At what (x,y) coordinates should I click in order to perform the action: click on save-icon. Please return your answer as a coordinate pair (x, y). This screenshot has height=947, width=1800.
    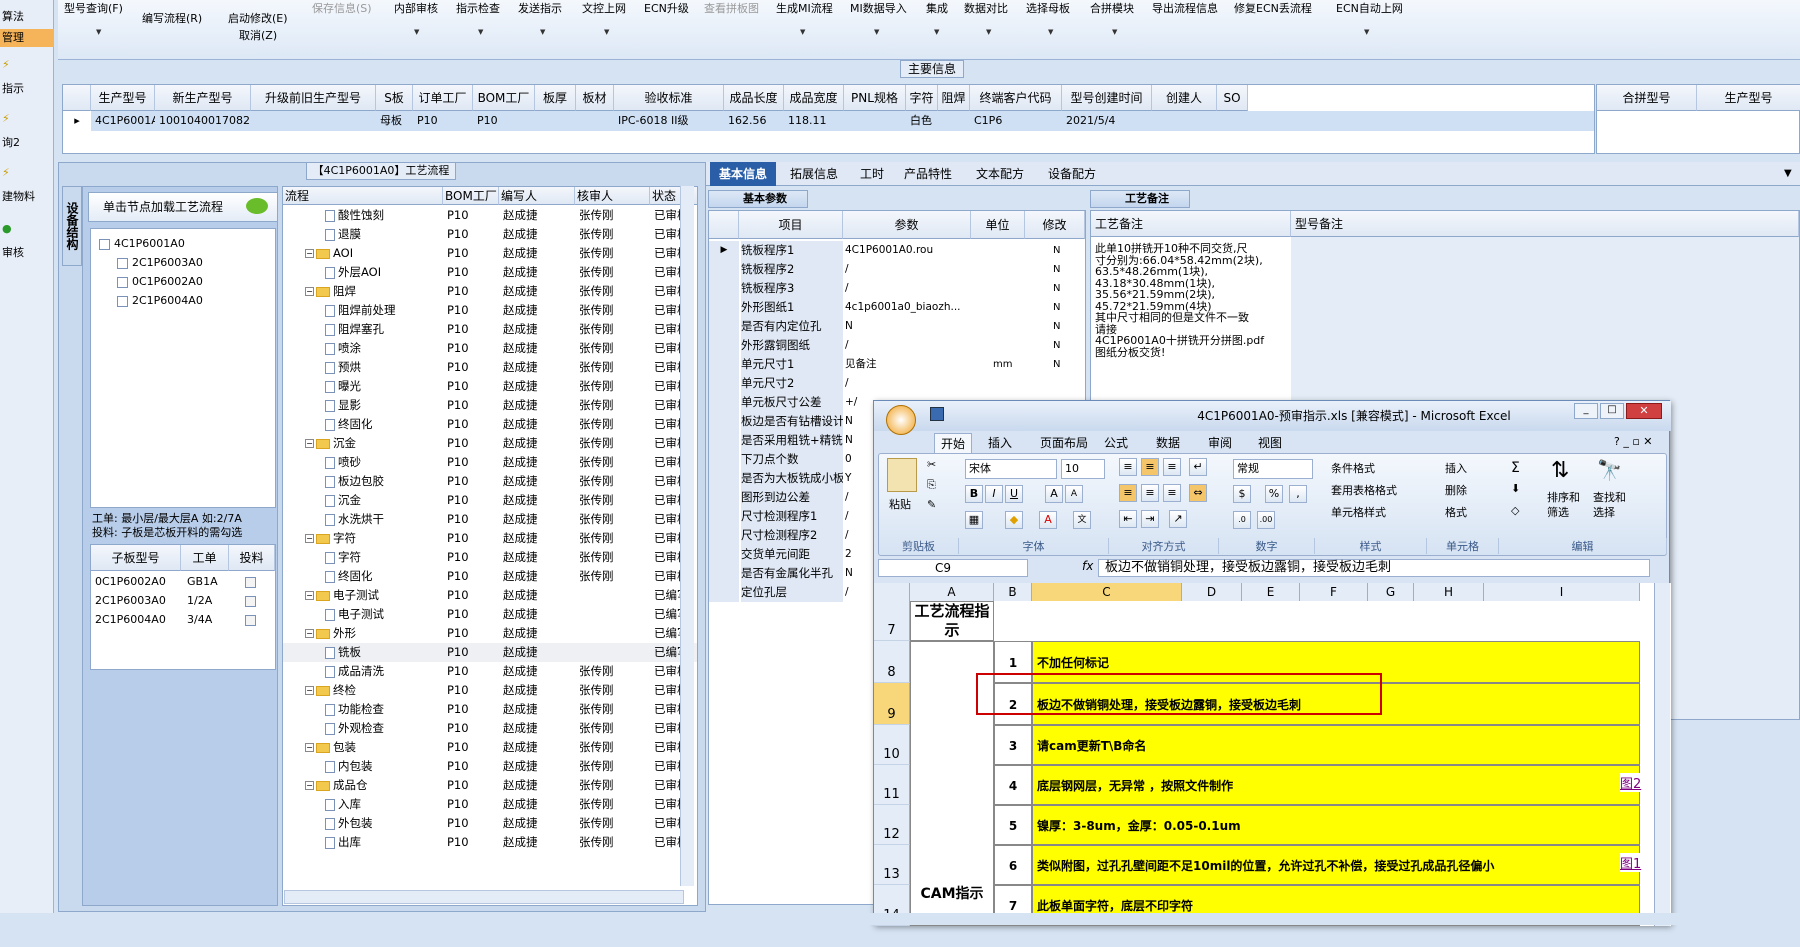
    Looking at the image, I should click on (937, 414).